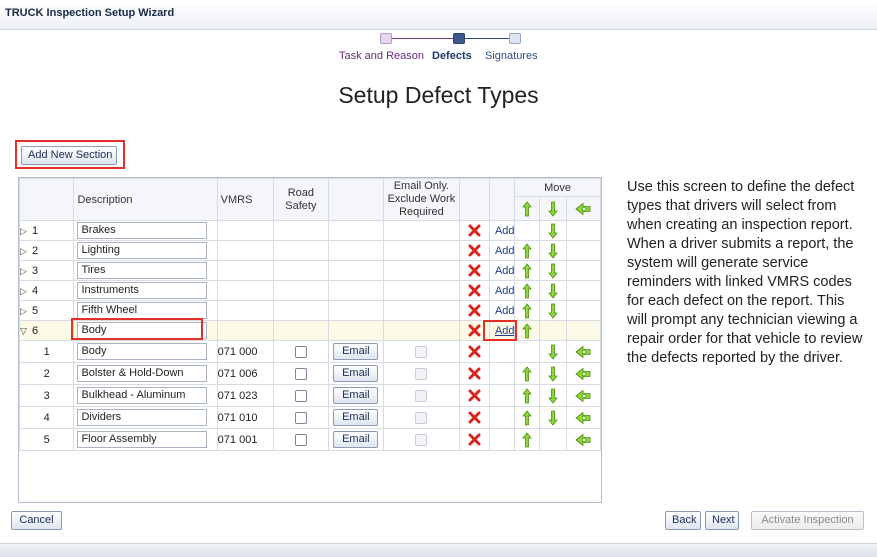 The height and width of the screenshot is (557, 877). What do you see at coordinates (142, 250) in the screenshot?
I see `section-name-input: Lighting` at bounding box center [142, 250].